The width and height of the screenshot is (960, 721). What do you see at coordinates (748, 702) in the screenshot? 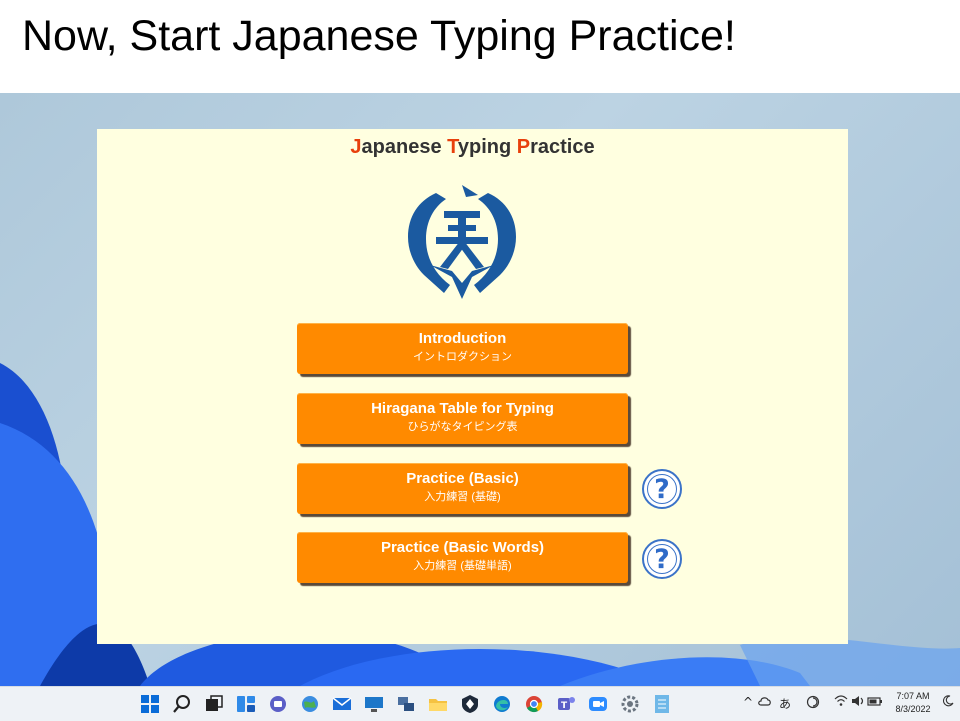
I see `tray-chevron-icon: ^` at bounding box center [748, 702].